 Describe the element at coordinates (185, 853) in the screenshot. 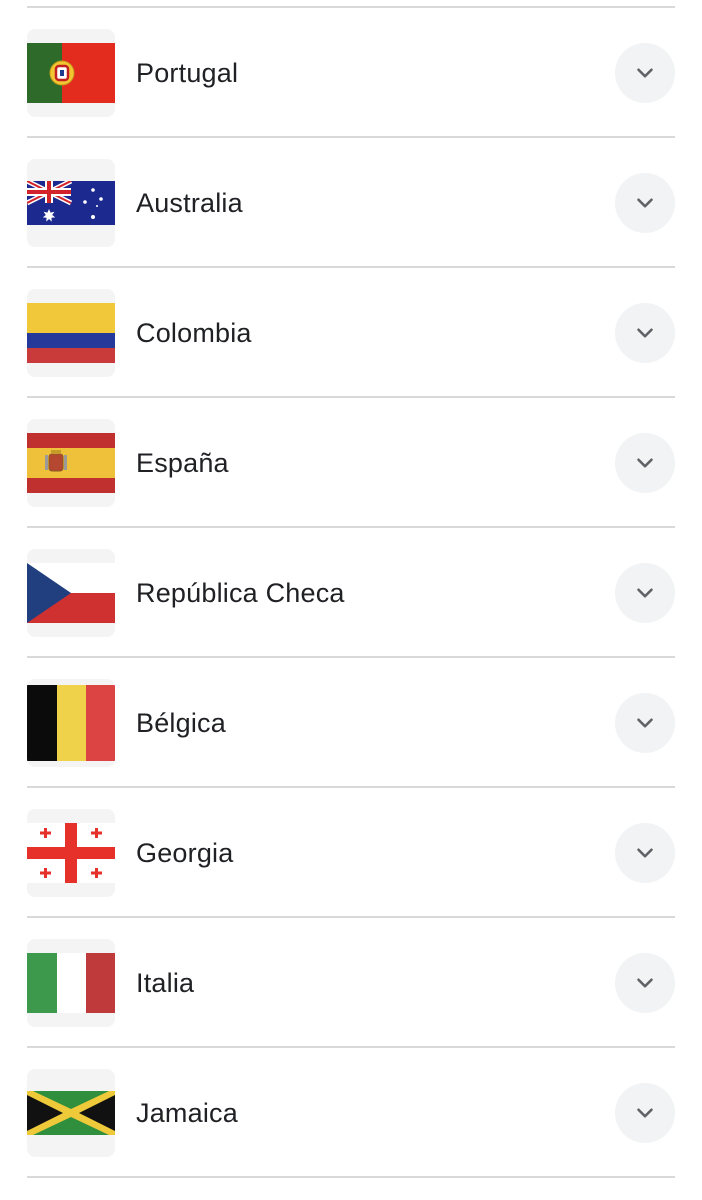

I see `country-name: Georgia` at that location.